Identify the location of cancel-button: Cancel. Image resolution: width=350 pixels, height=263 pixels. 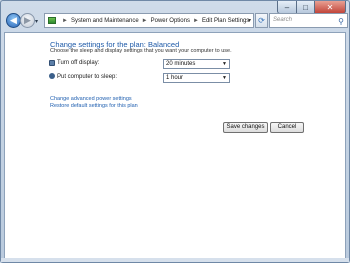
(287, 127).